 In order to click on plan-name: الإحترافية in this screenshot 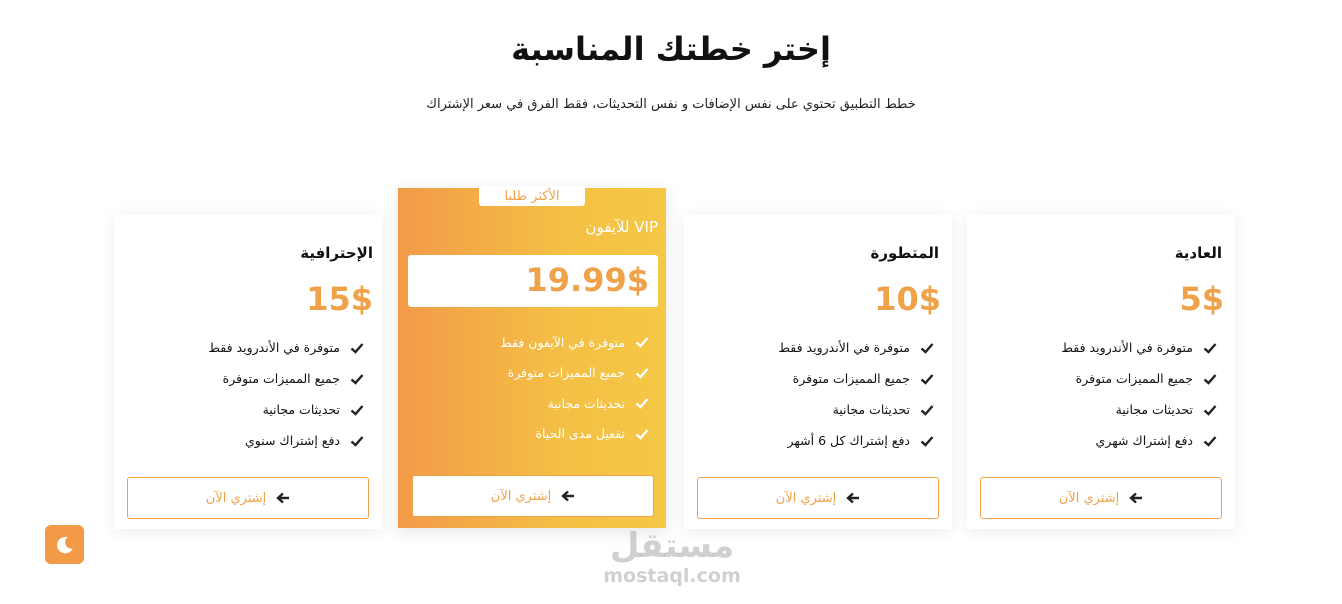, I will do `click(336, 253)`.